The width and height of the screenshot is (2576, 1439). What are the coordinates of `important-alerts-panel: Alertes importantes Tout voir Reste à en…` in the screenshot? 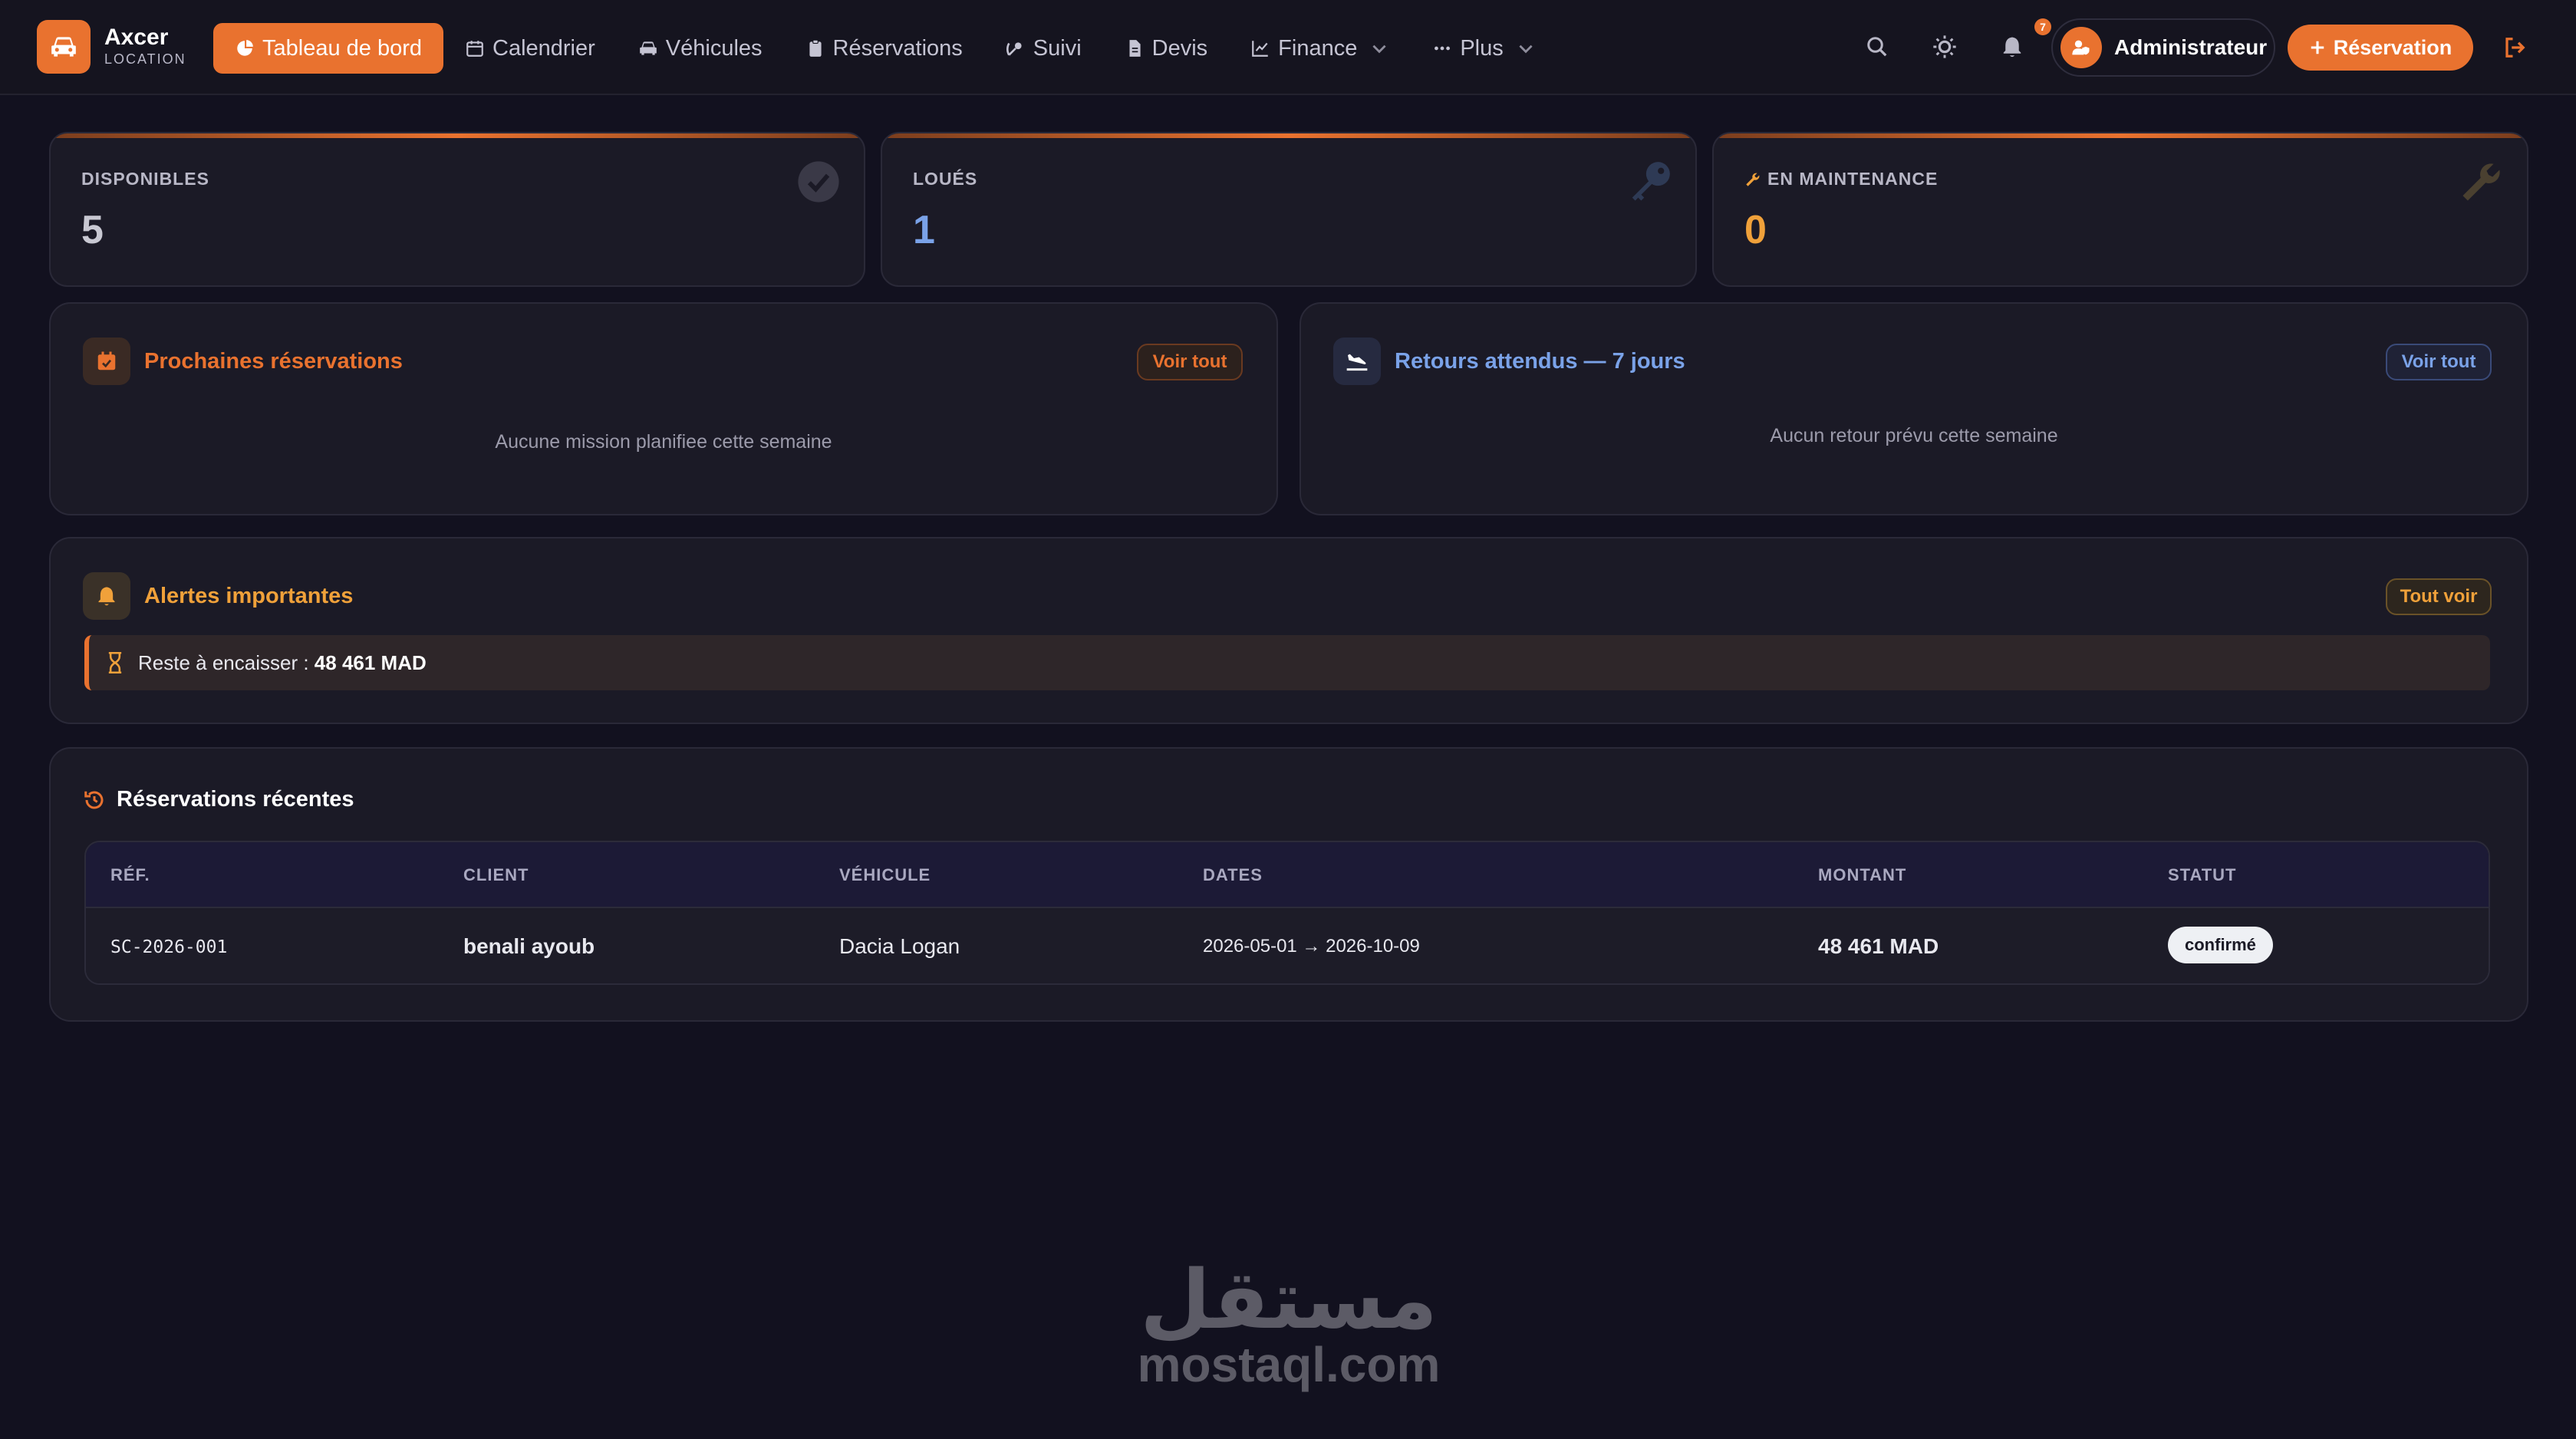 It's located at (1288, 630).